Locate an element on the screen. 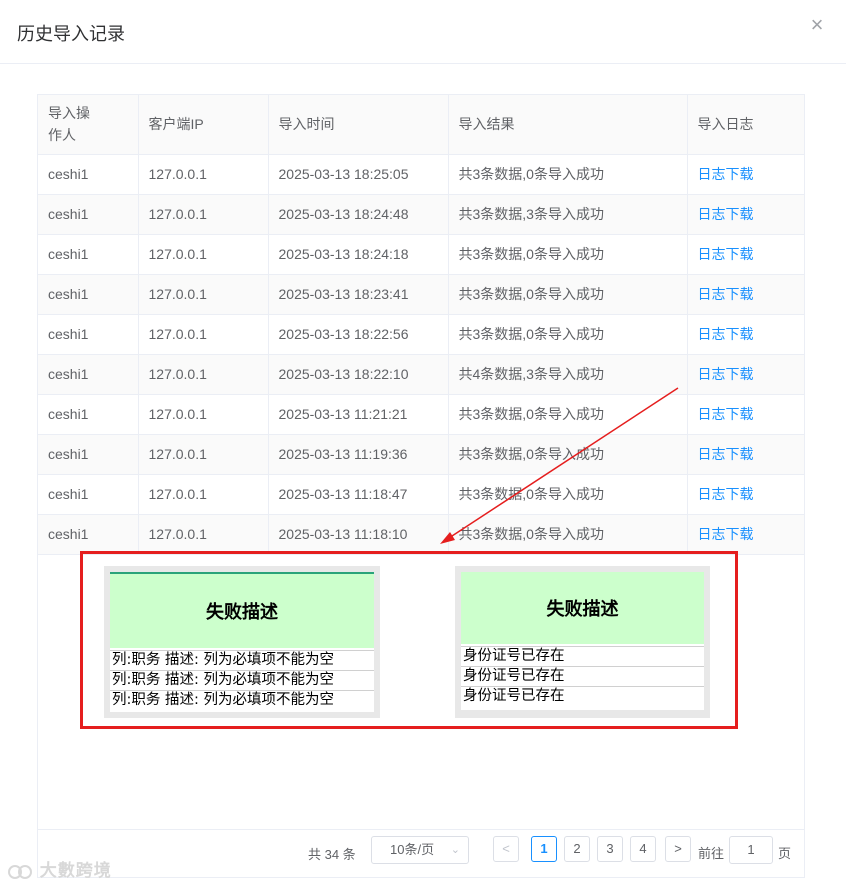 This screenshot has width=846, height=886. column-header-result: 导入结果 is located at coordinates (568, 125).